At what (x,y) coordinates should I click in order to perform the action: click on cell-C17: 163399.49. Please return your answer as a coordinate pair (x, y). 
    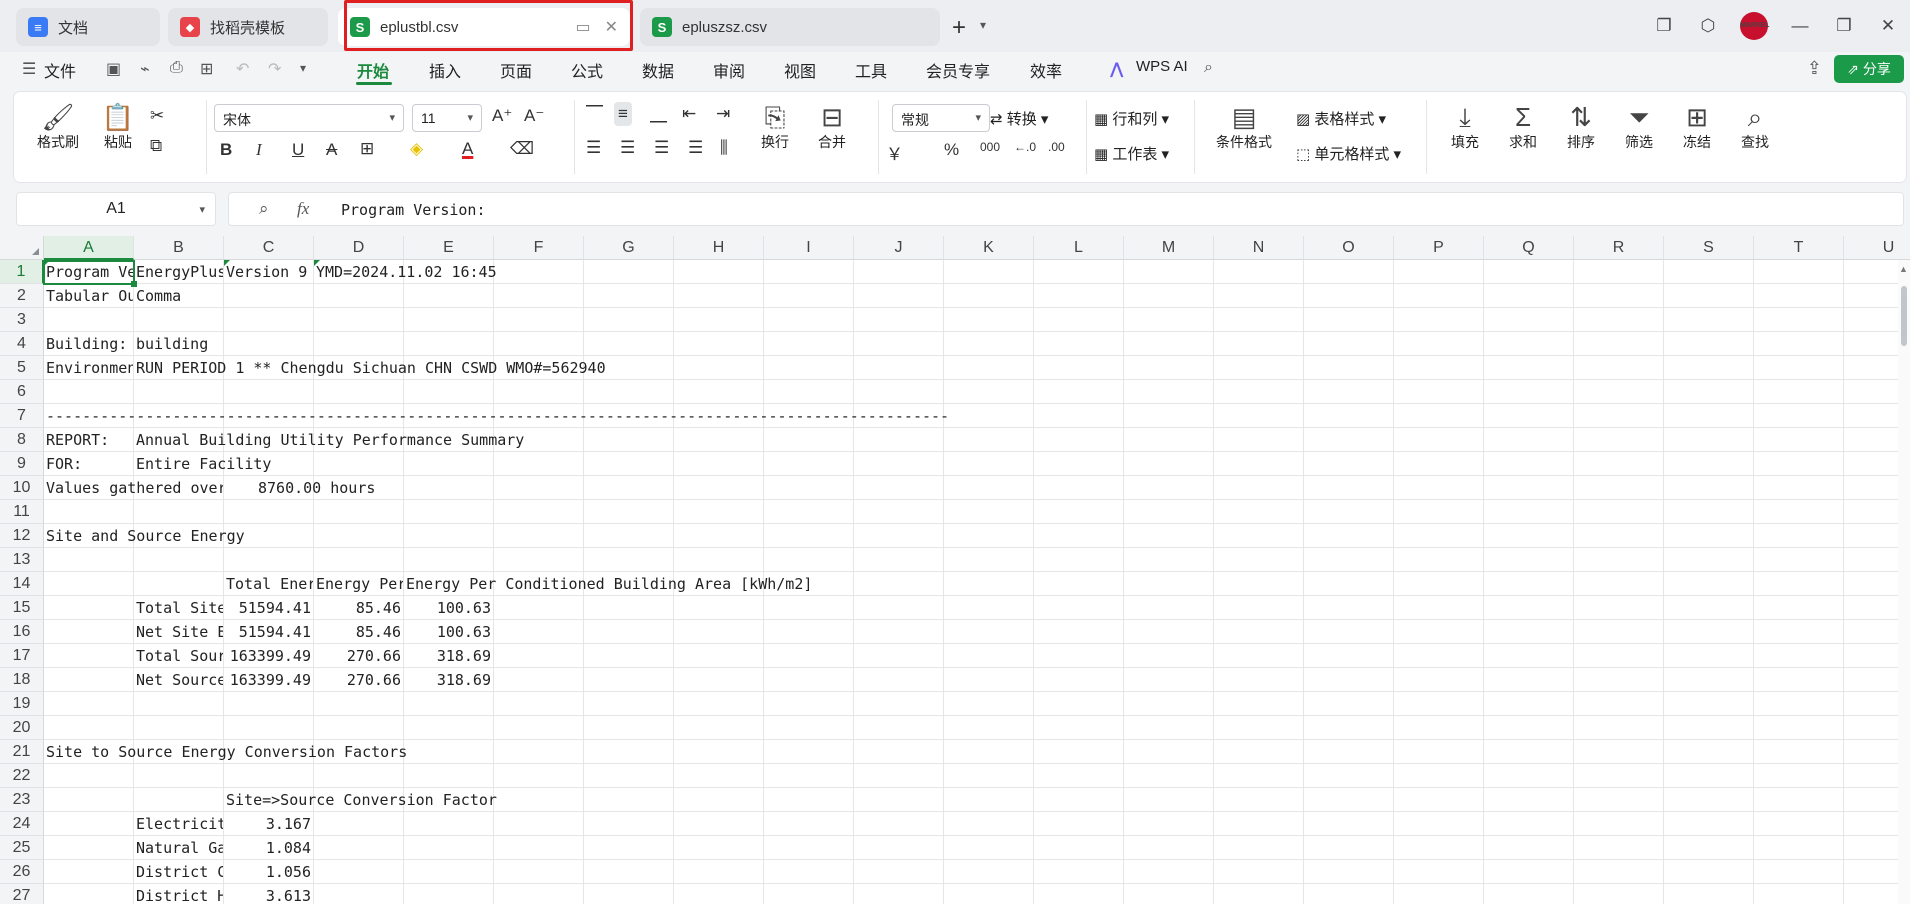
    Looking at the image, I should click on (268, 656).